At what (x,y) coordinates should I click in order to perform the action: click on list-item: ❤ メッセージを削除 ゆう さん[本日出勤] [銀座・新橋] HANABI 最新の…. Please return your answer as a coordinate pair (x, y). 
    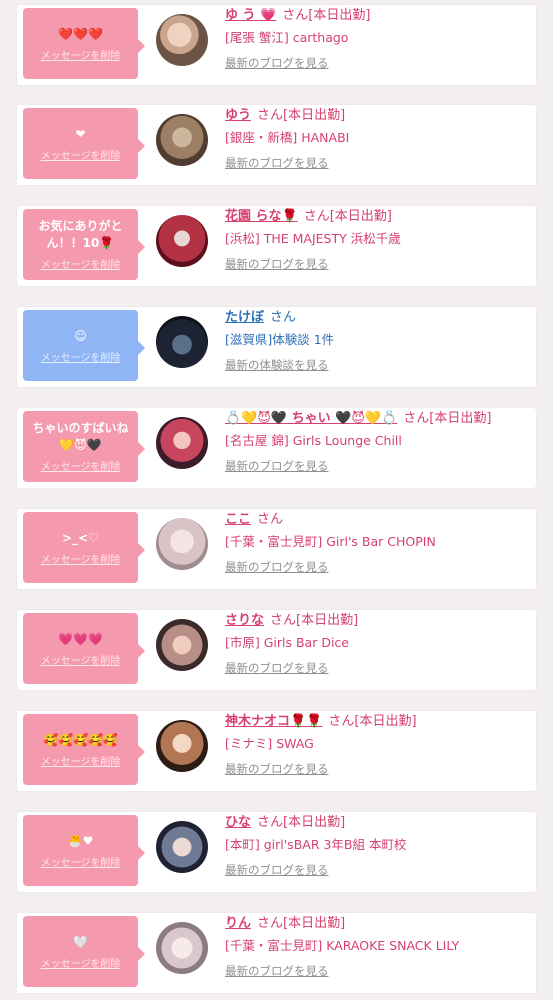
    Looking at the image, I should click on (276, 145).